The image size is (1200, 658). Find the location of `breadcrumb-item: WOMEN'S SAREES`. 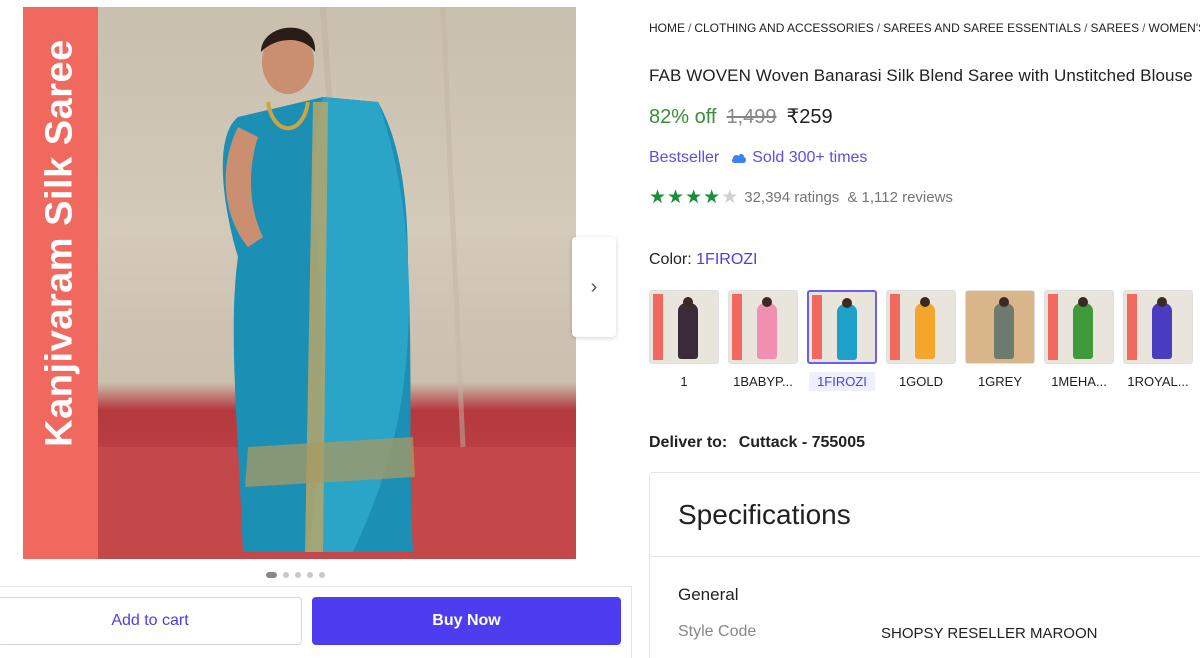

breadcrumb-item: WOMEN'S SAREES is located at coordinates (1174, 28).